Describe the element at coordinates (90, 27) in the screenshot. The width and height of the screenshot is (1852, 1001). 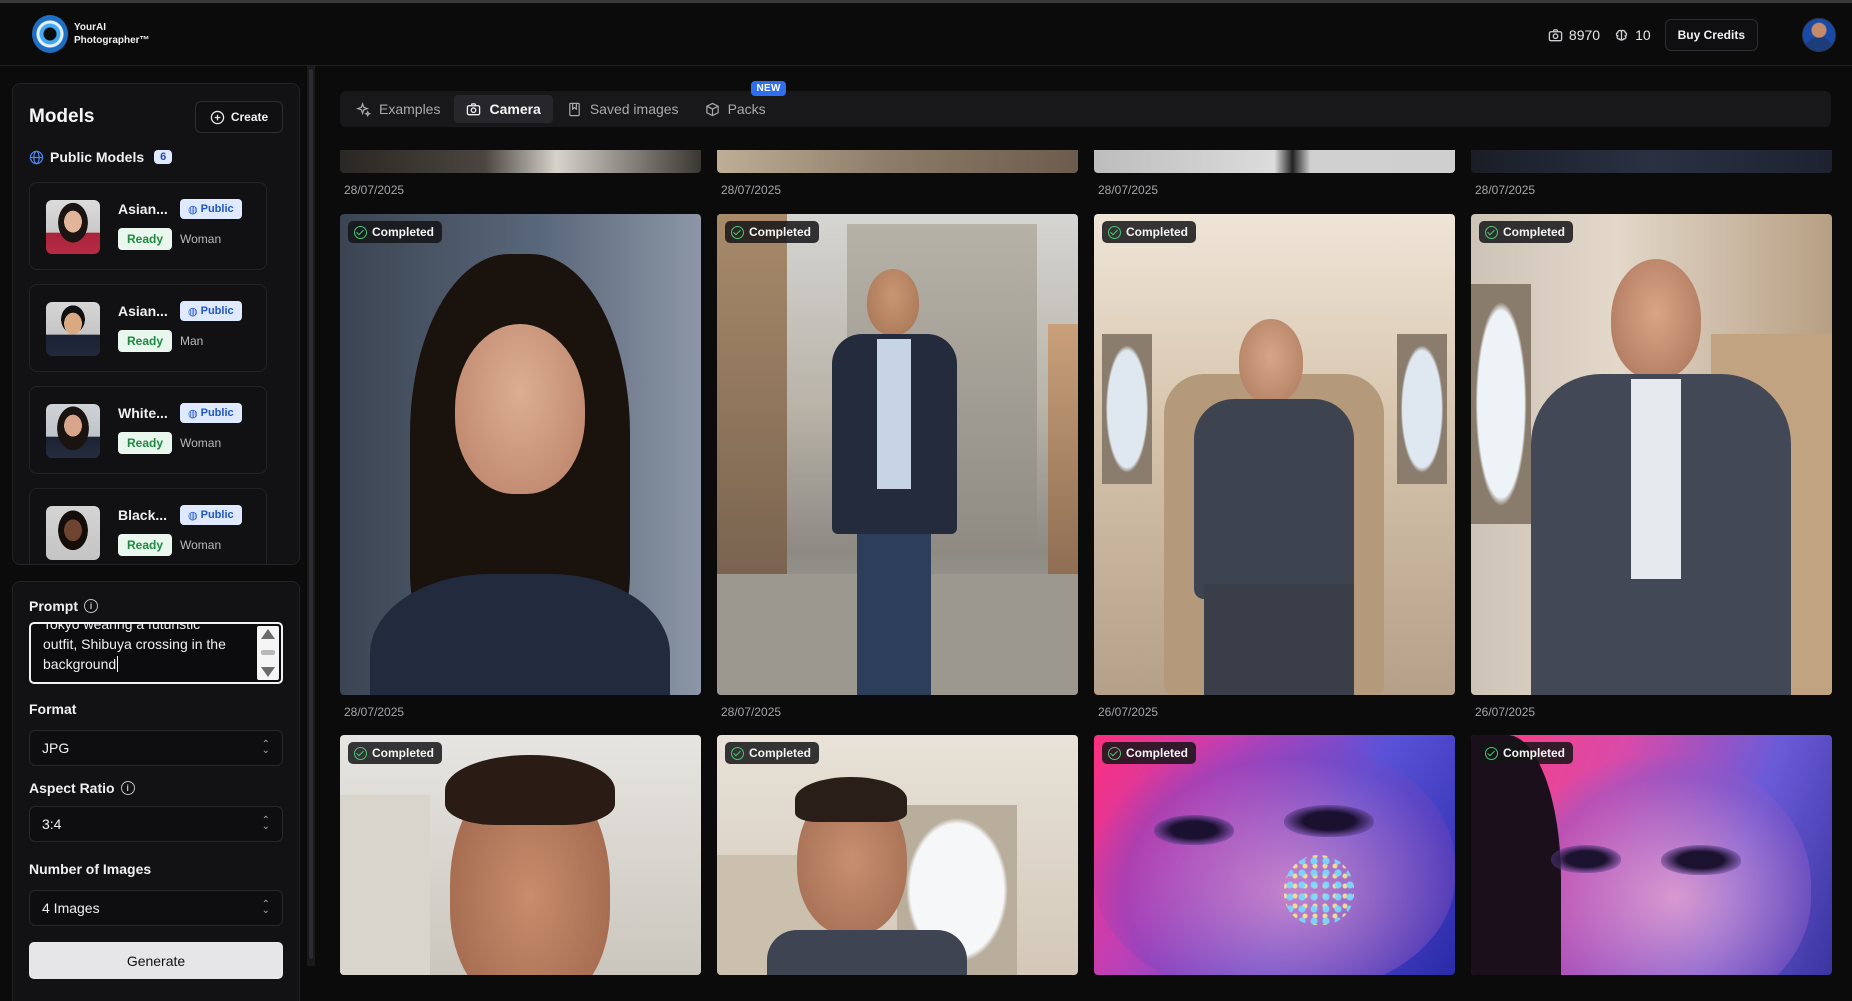
I see `brand-line-1: YourAI` at that location.